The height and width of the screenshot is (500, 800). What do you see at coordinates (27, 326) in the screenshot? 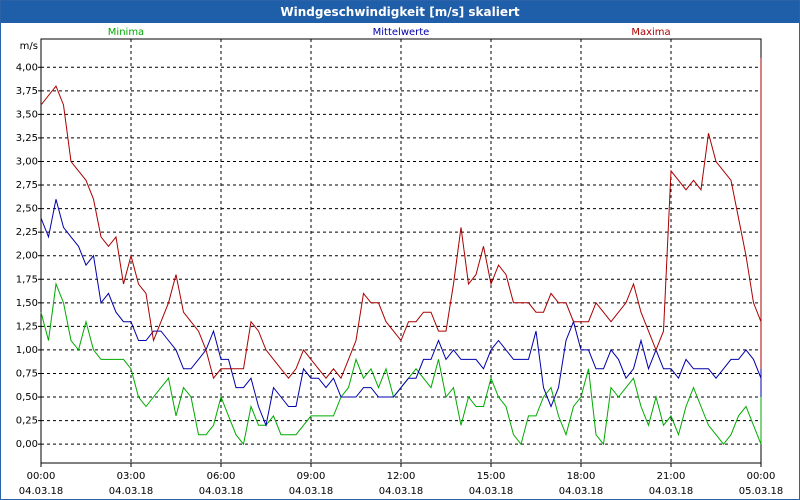
I see `y-tick-label: 1,25` at bounding box center [27, 326].